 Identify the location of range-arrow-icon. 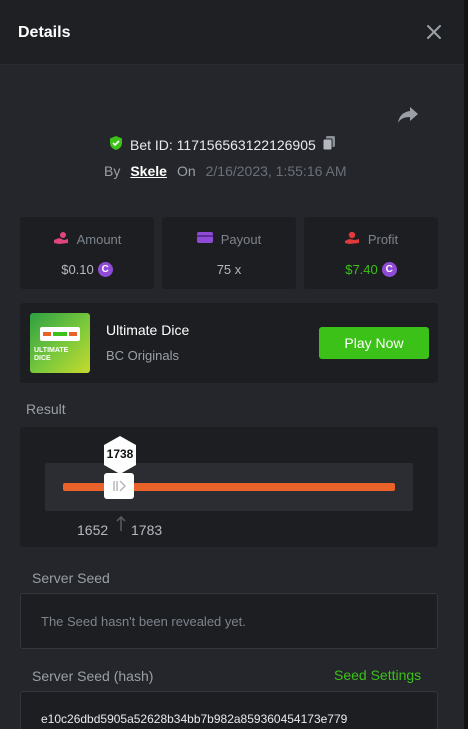
(121, 523).